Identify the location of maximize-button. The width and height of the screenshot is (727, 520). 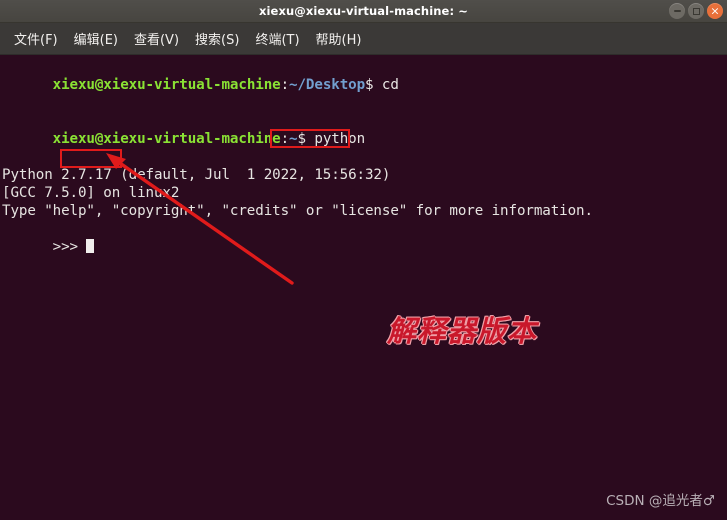
(696, 11).